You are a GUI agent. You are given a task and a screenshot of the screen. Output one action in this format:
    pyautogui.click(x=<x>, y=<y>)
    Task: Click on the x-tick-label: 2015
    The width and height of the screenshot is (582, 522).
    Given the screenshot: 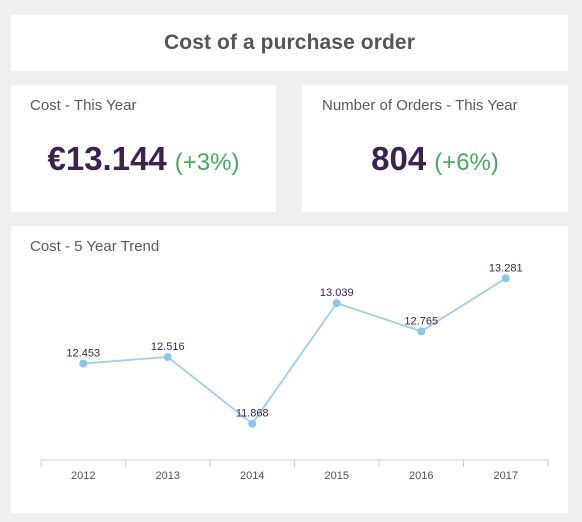 What is the action you would take?
    pyautogui.click(x=337, y=476)
    